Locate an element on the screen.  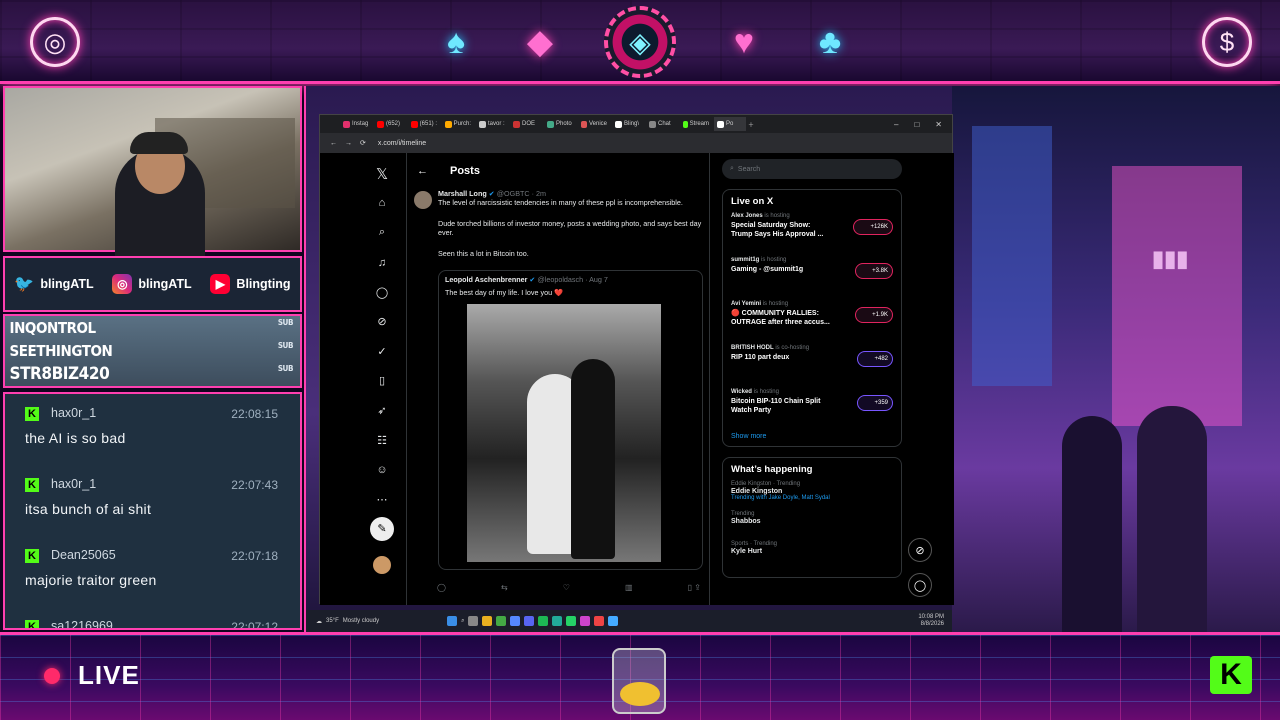
messages-float-icon: ◯ is located at coordinates (920, 585).